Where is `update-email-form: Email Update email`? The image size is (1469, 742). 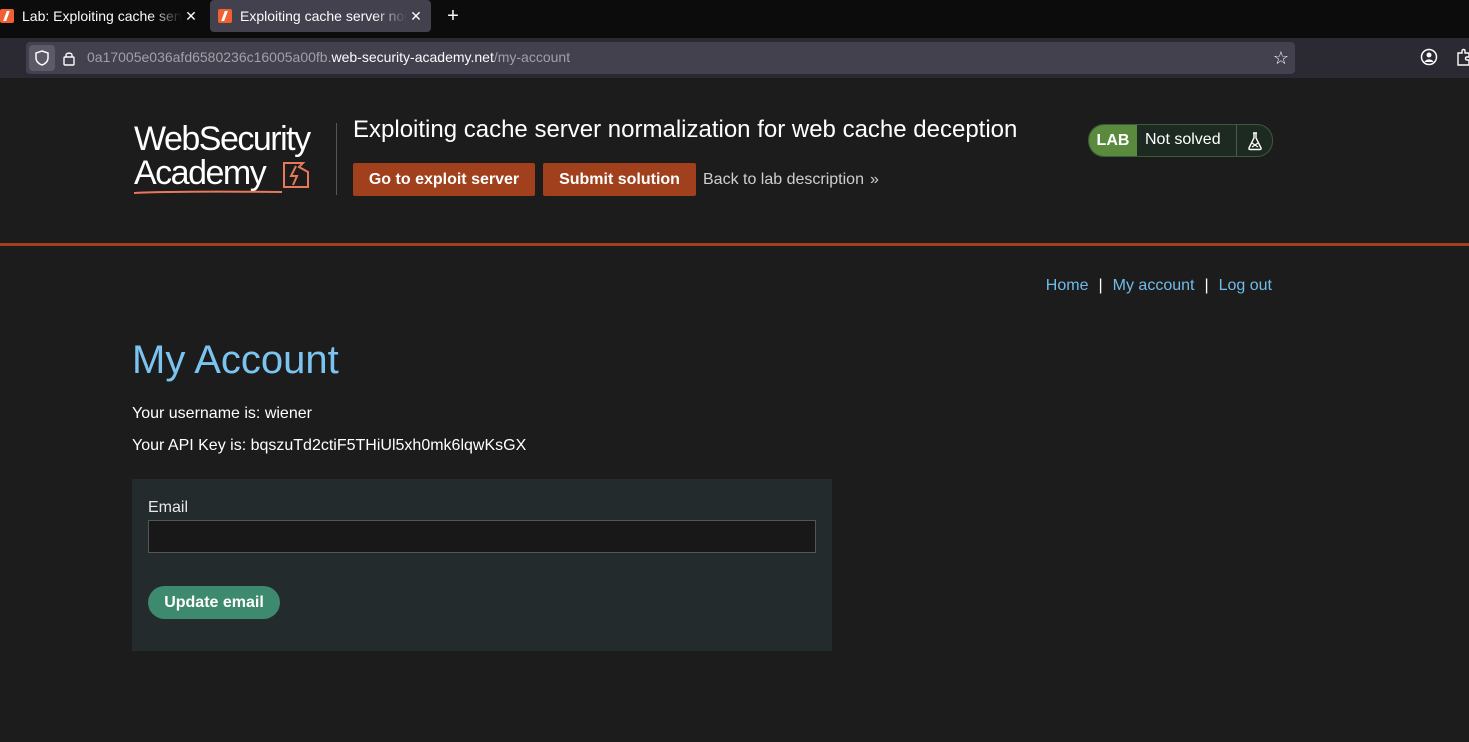
update-email-form: Email Update email is located at coordinates (482, 565).